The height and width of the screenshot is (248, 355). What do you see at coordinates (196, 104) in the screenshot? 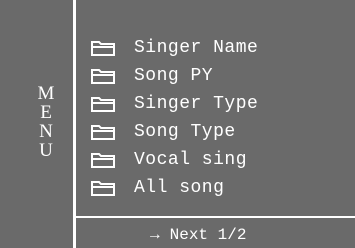
I see `menu-item-label: Singer Type` at bounding box center [196, 104].